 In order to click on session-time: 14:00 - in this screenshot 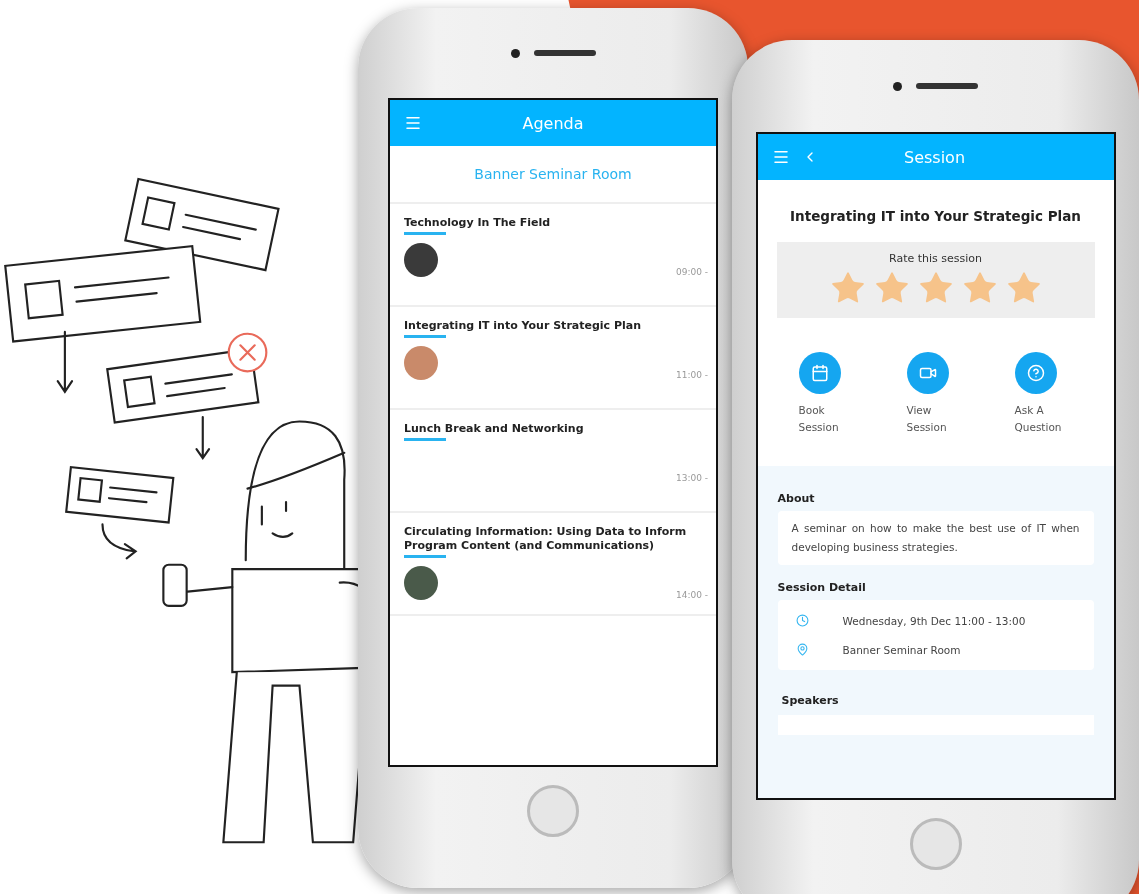, I will do `click(691, 595)`.